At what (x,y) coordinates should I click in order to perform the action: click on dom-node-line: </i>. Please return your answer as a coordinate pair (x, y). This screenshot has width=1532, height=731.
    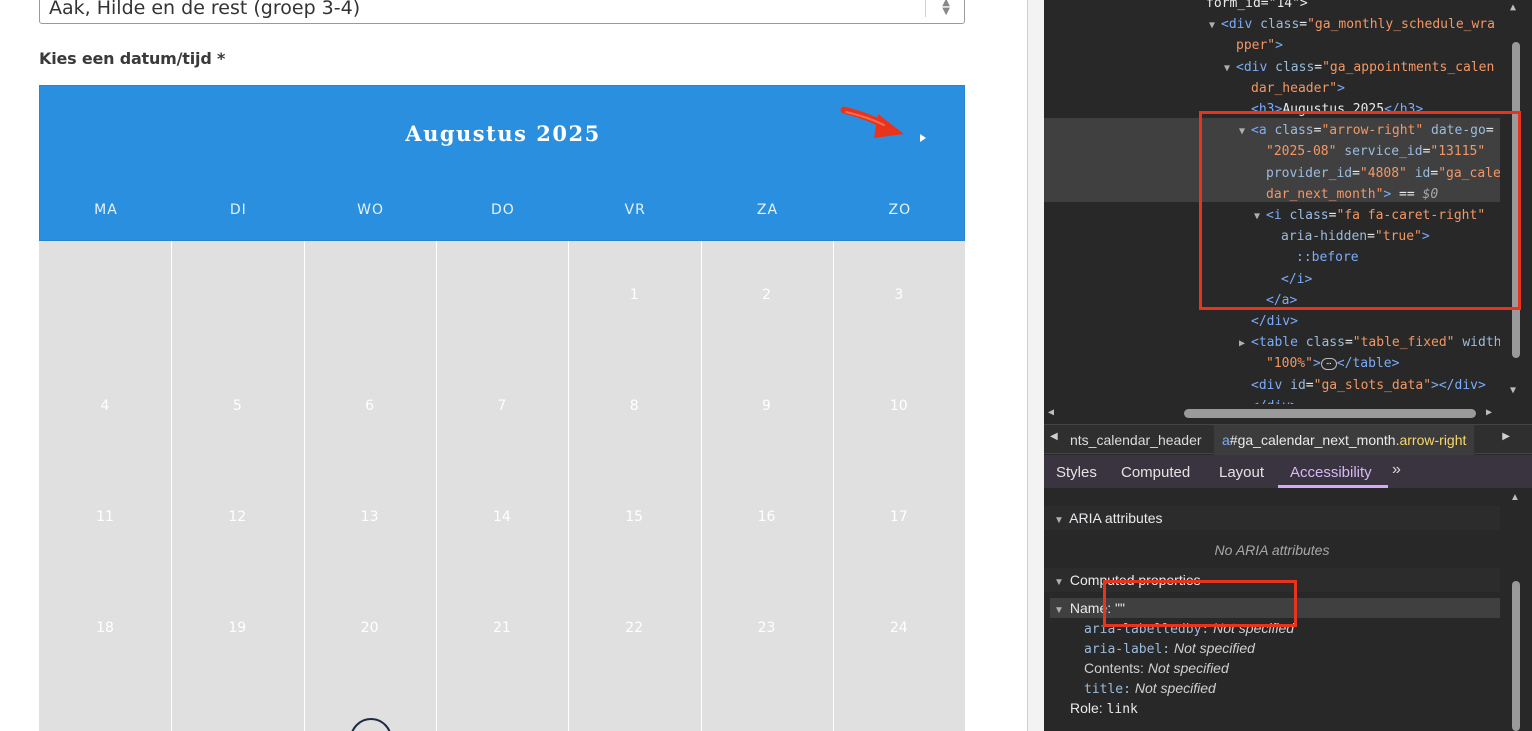
    Looking at the image, I should click on (1272, 279).